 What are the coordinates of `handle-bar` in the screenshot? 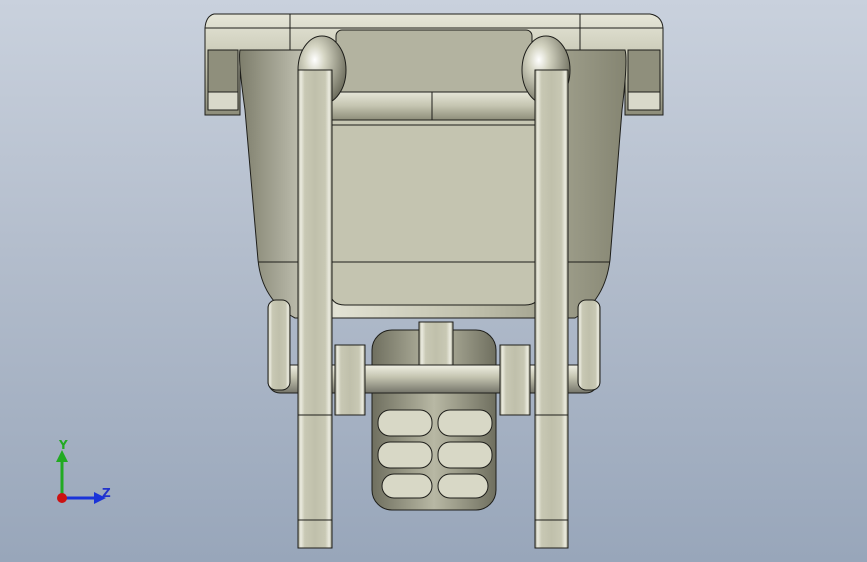 It's located at (434, 75).